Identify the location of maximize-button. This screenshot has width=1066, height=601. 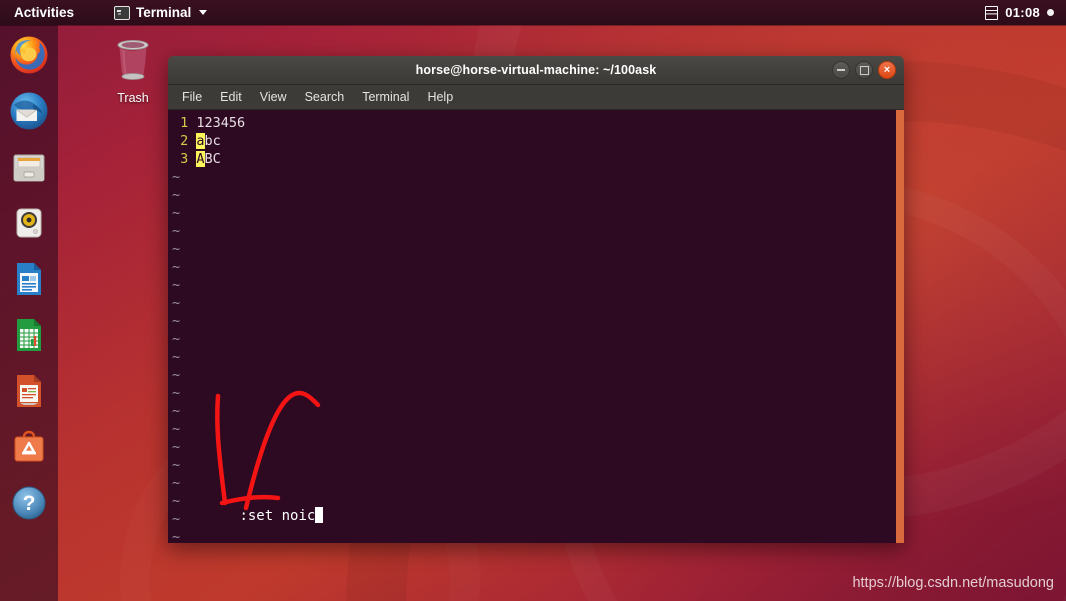
(864, 70).